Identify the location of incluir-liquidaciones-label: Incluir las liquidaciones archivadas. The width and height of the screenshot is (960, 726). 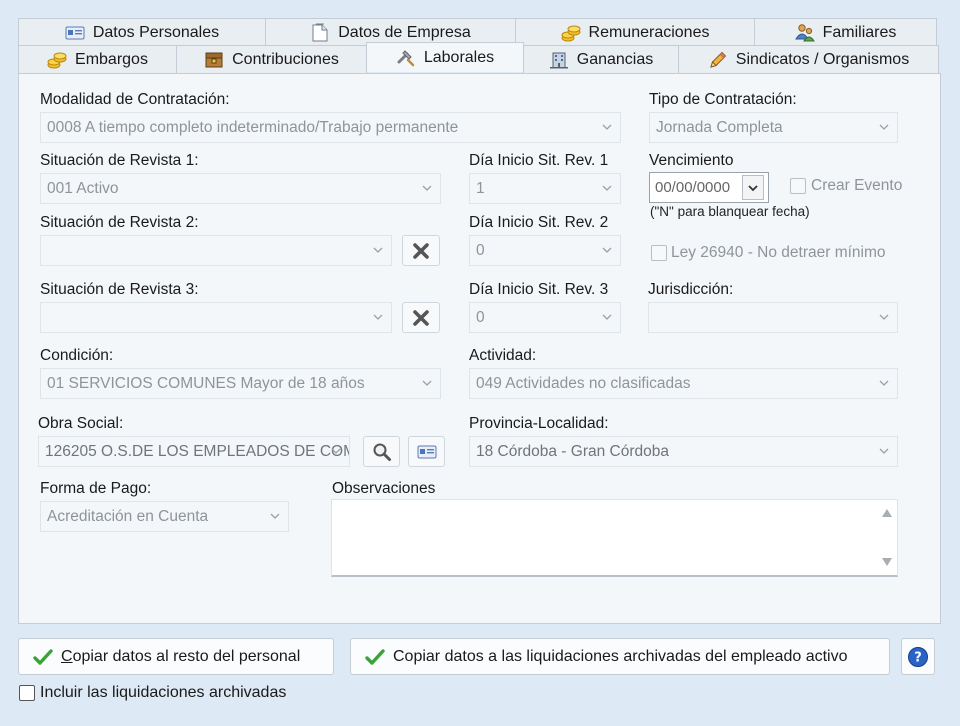
(163, 692).